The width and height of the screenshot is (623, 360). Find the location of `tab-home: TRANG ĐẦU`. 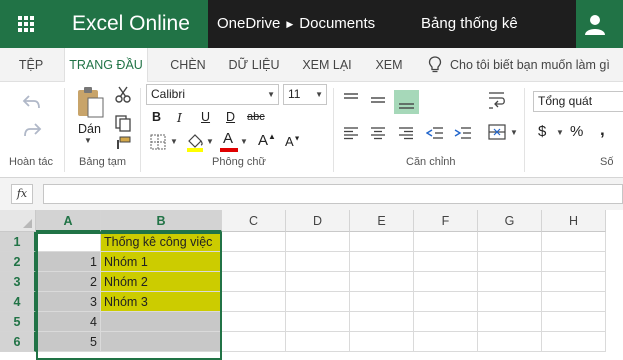

tab-home: TRANG ĐẦU is located at coordinates (106, 65).